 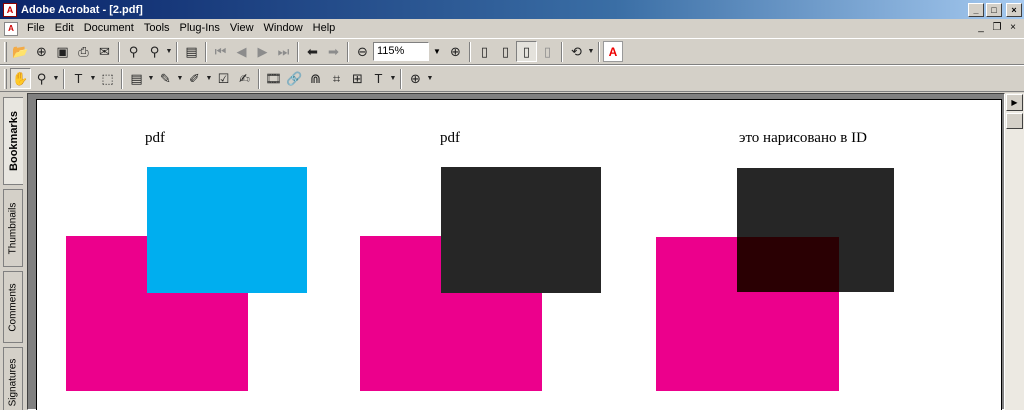 I want to click on search-icon: ⚲, so click(x=154, y=51).